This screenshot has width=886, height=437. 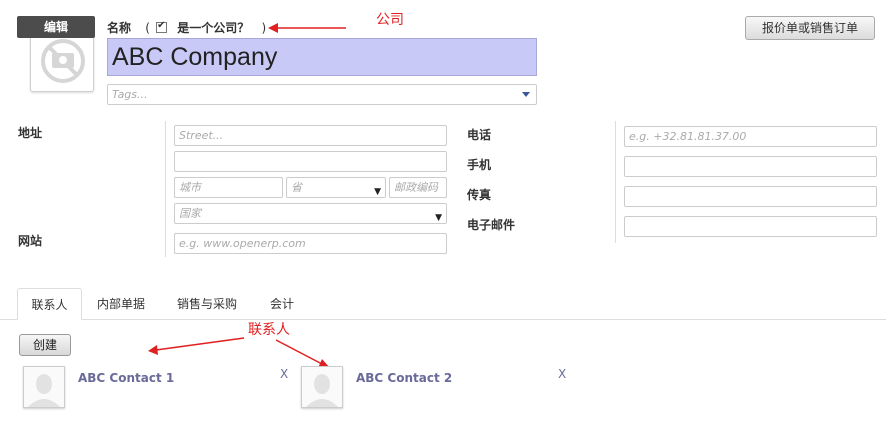 I want to click on is-company-label: 是一个公司？, so click(x=213, y=28).